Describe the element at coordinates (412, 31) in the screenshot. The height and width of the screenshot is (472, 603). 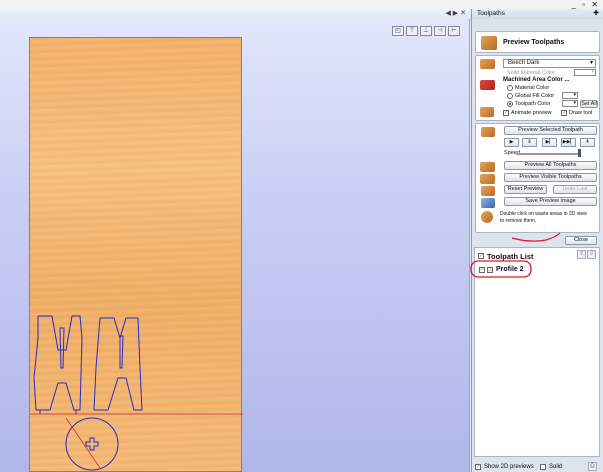
I see `top-view-icon: ⊤` at that location.